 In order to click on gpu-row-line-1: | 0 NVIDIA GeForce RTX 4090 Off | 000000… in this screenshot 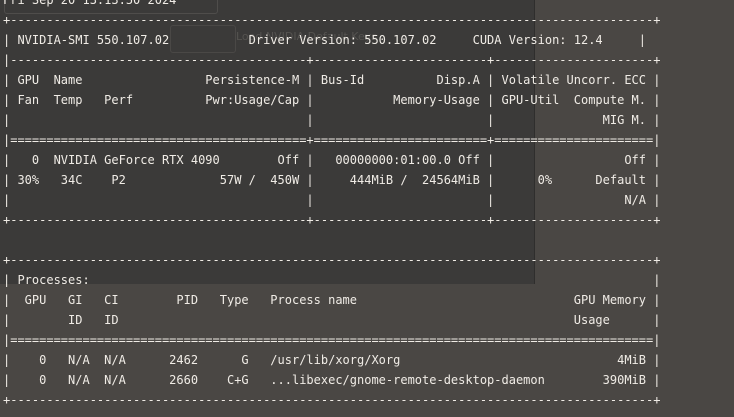, I will do `click(332, 160)`.